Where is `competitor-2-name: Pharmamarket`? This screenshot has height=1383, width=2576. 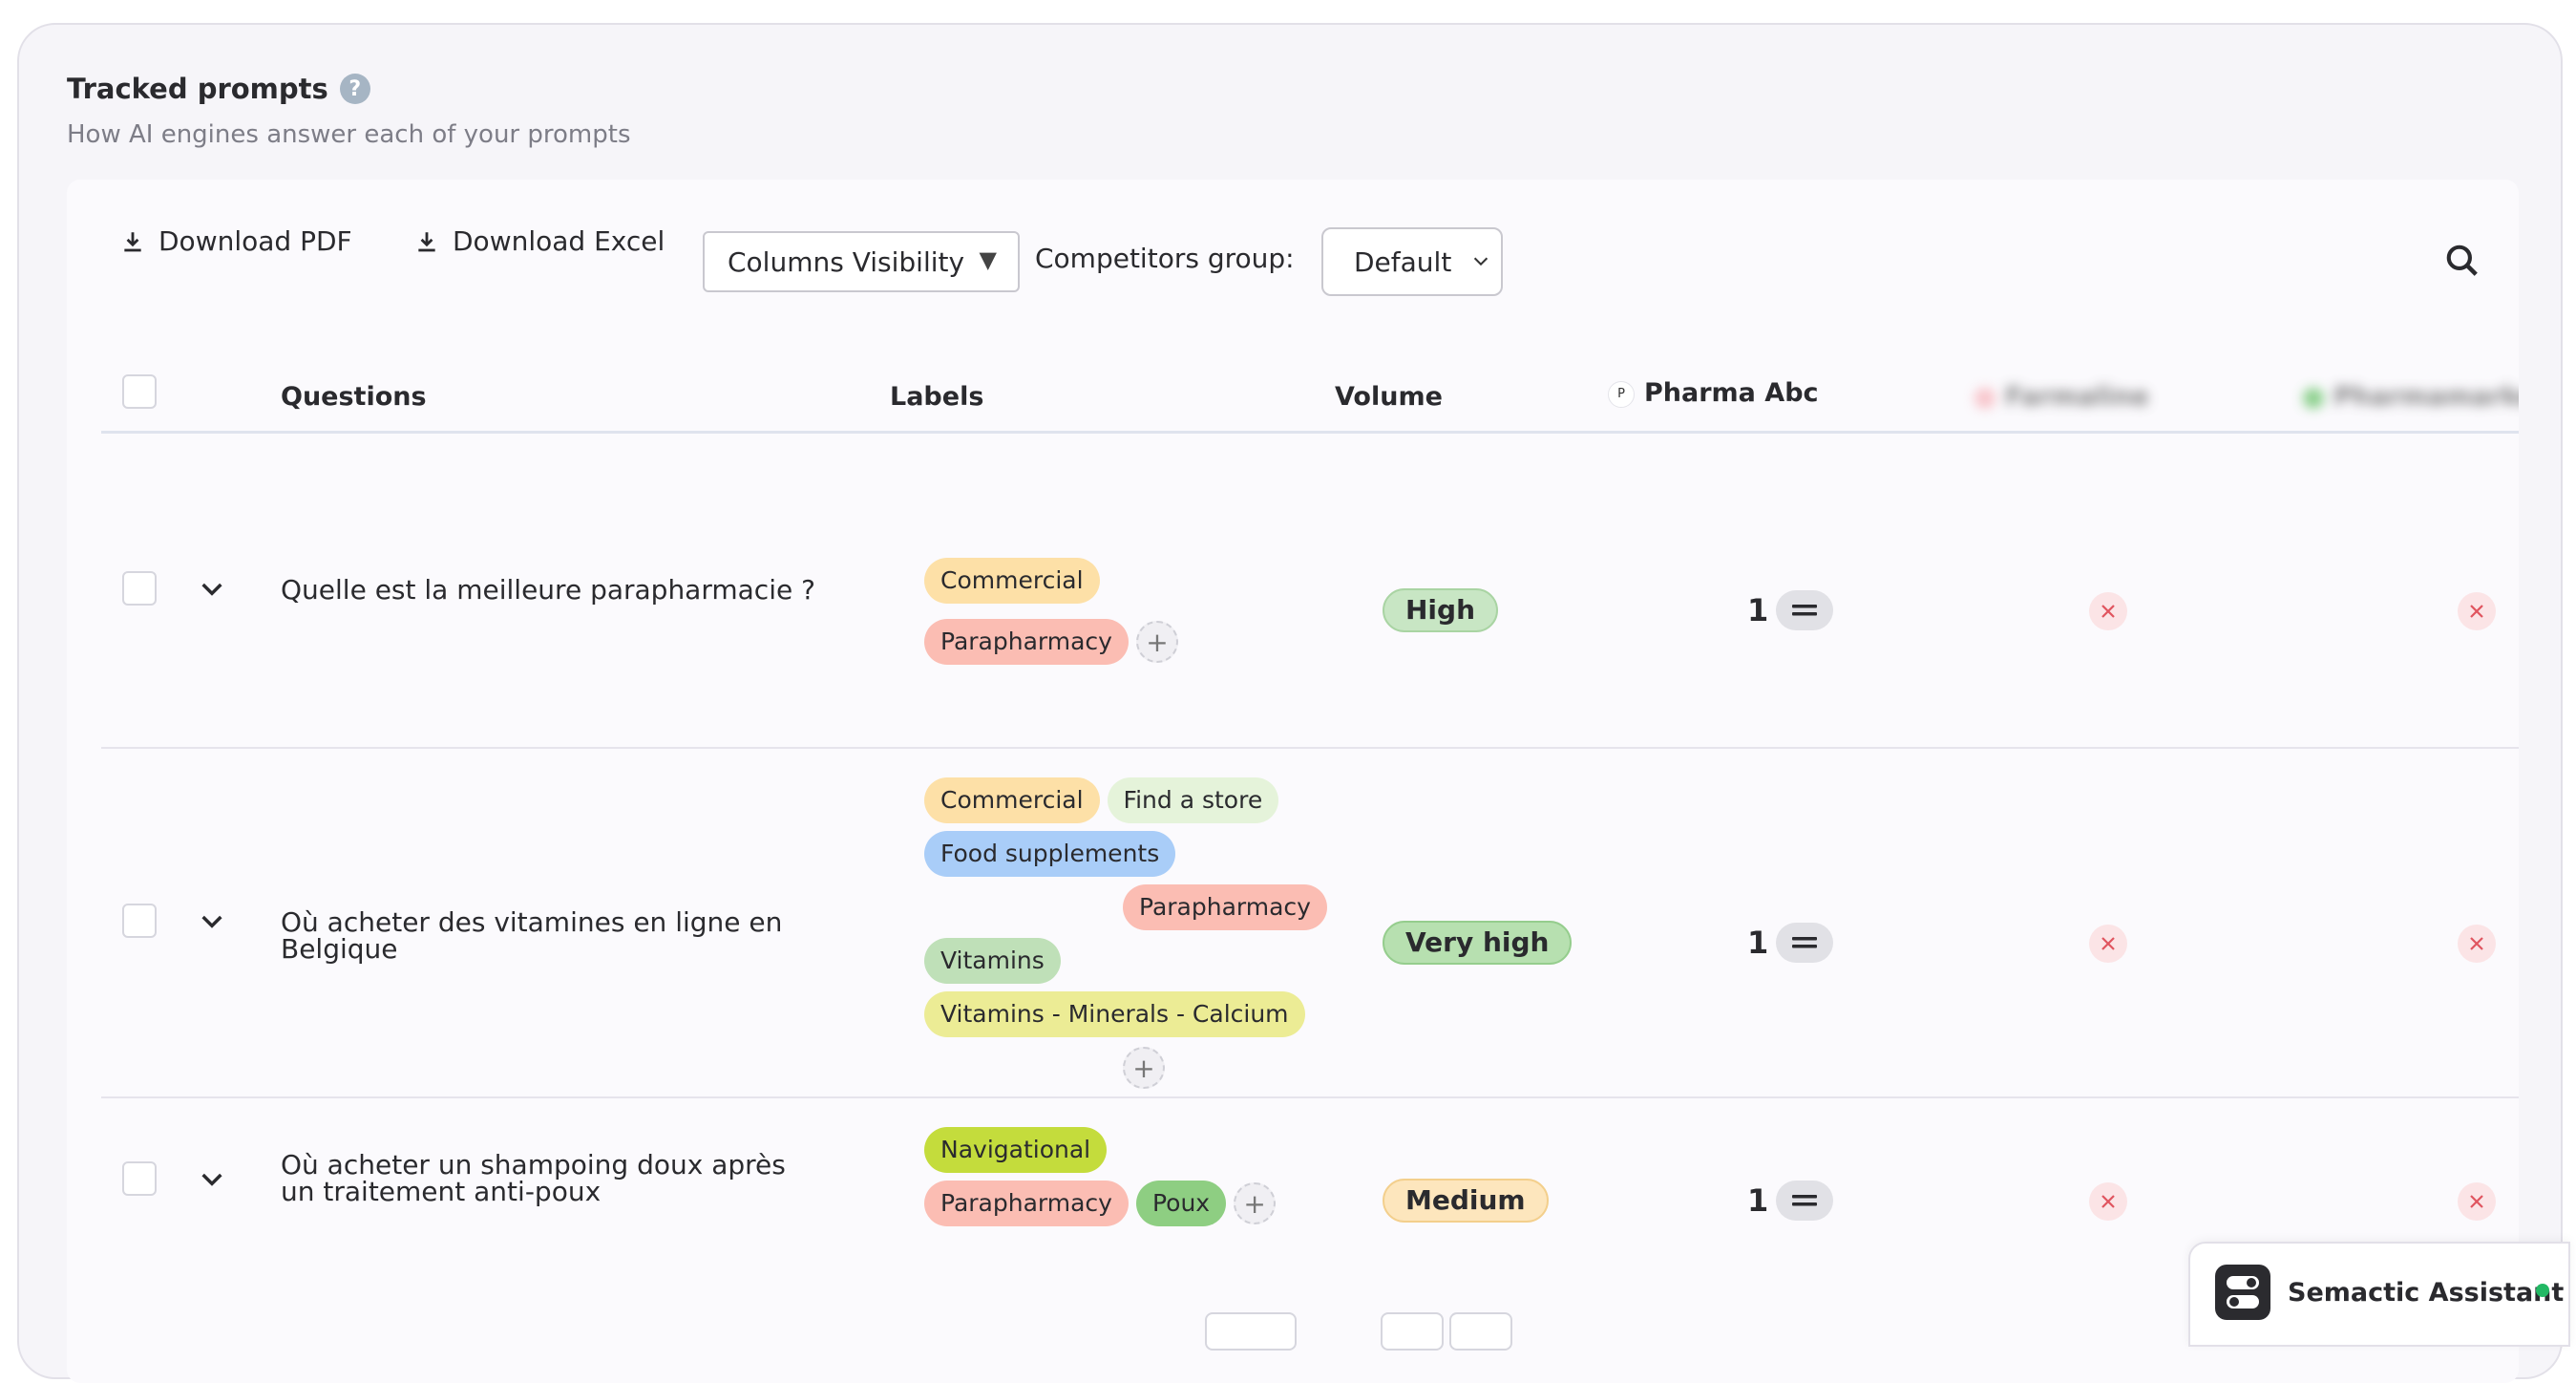 competitor-2-name: Pharmamarket is located at coordinates (2426, 397).